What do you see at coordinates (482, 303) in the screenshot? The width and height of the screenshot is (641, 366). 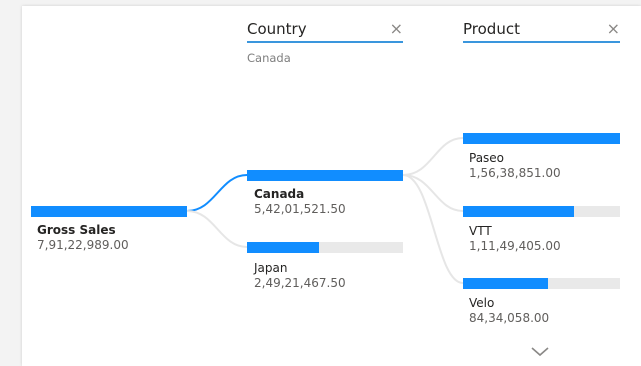 I see `node-label: Velo` at bounding box center [482, 303].